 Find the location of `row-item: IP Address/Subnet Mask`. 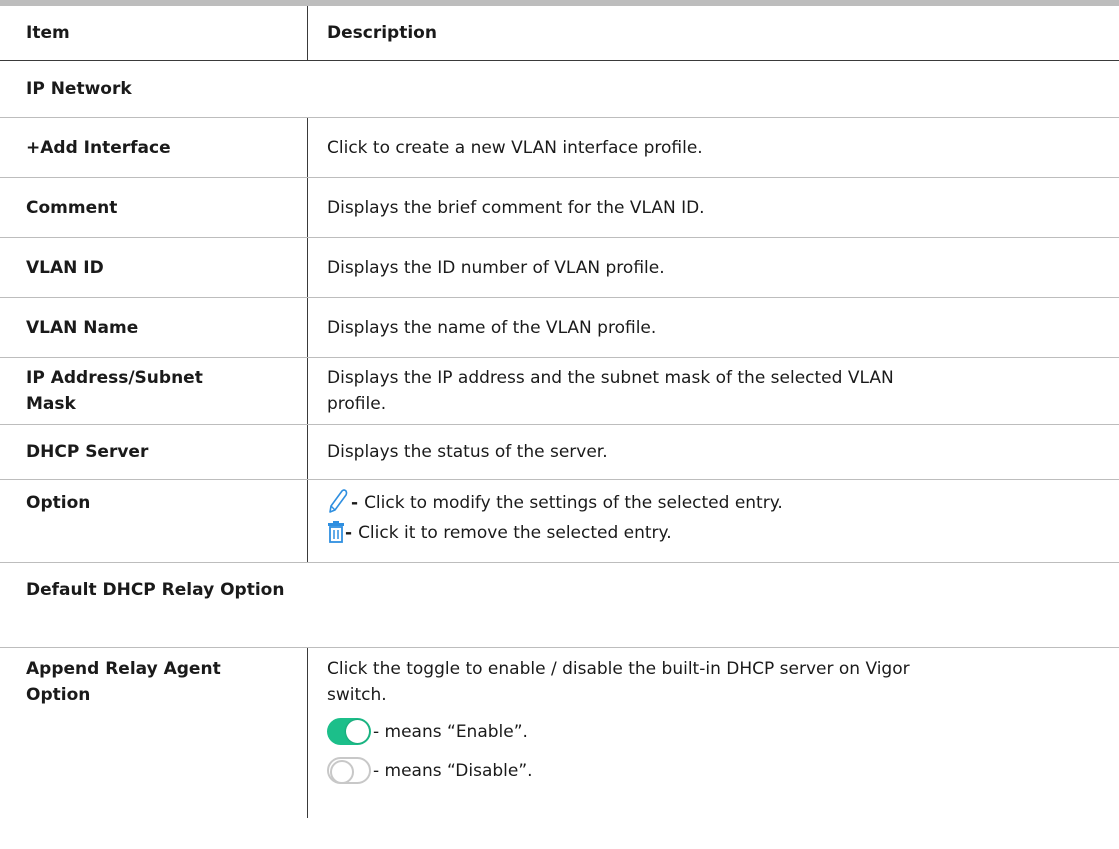

row-item: IP Address/Subnet Mask is located at coordinates (153, 391).